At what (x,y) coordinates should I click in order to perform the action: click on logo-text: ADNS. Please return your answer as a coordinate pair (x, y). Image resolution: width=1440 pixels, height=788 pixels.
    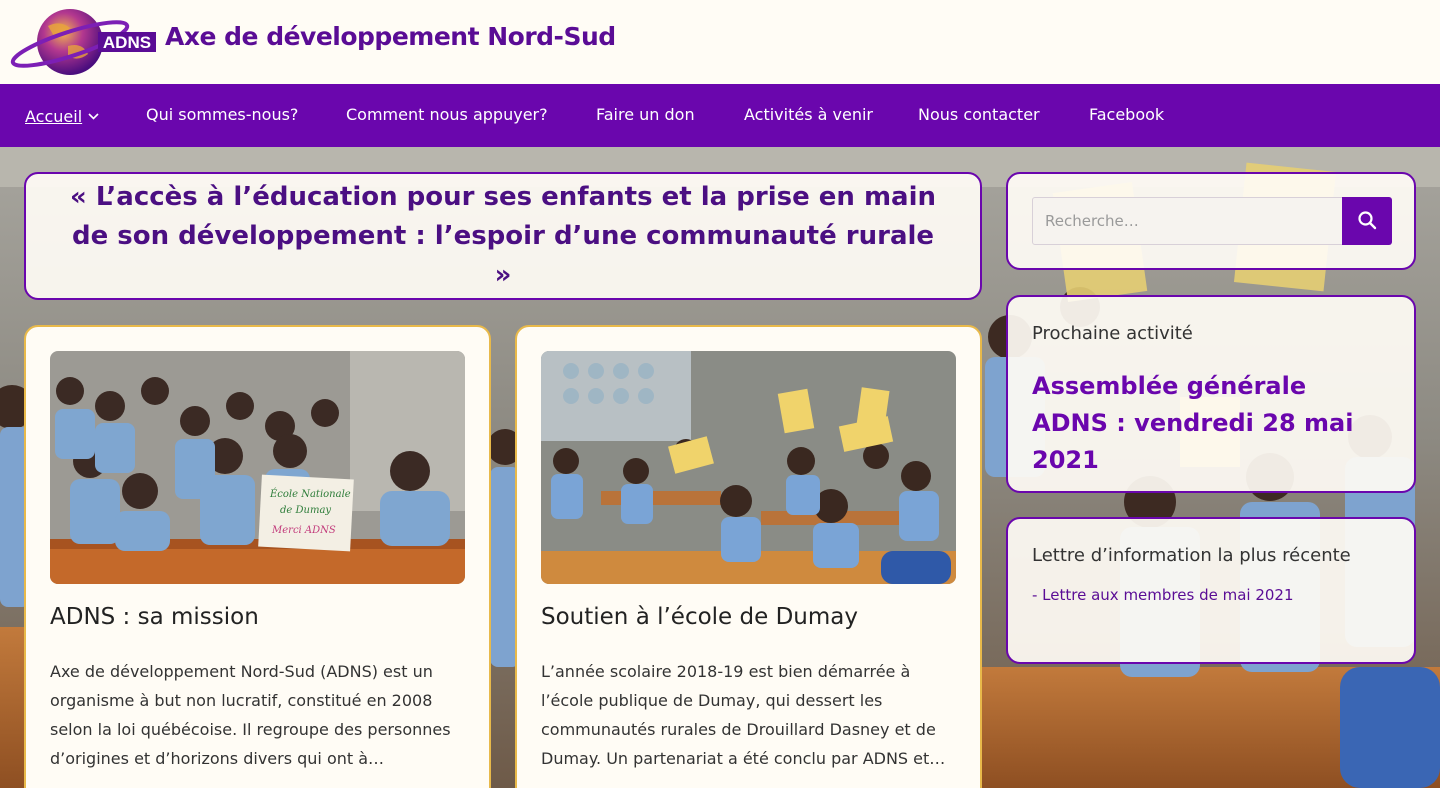
    Looking at the image, I should click on (127, 42).